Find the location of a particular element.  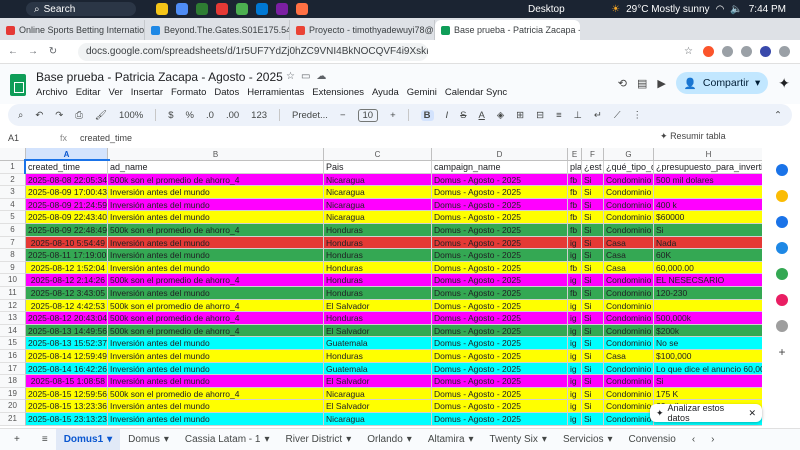

search-menus-icon: ⌕ is located at coordinates (20, 115).